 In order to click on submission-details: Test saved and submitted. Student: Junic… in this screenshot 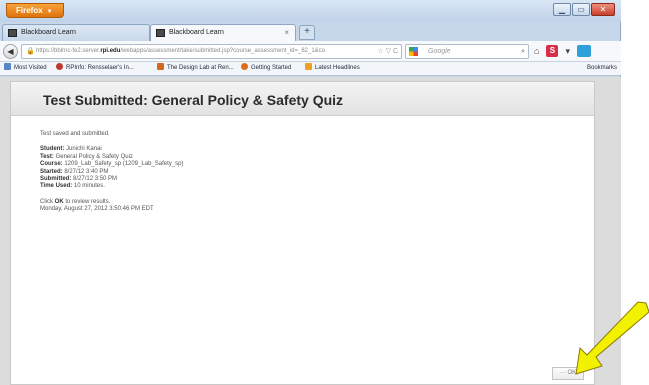, I will do `click(111, 172)`.